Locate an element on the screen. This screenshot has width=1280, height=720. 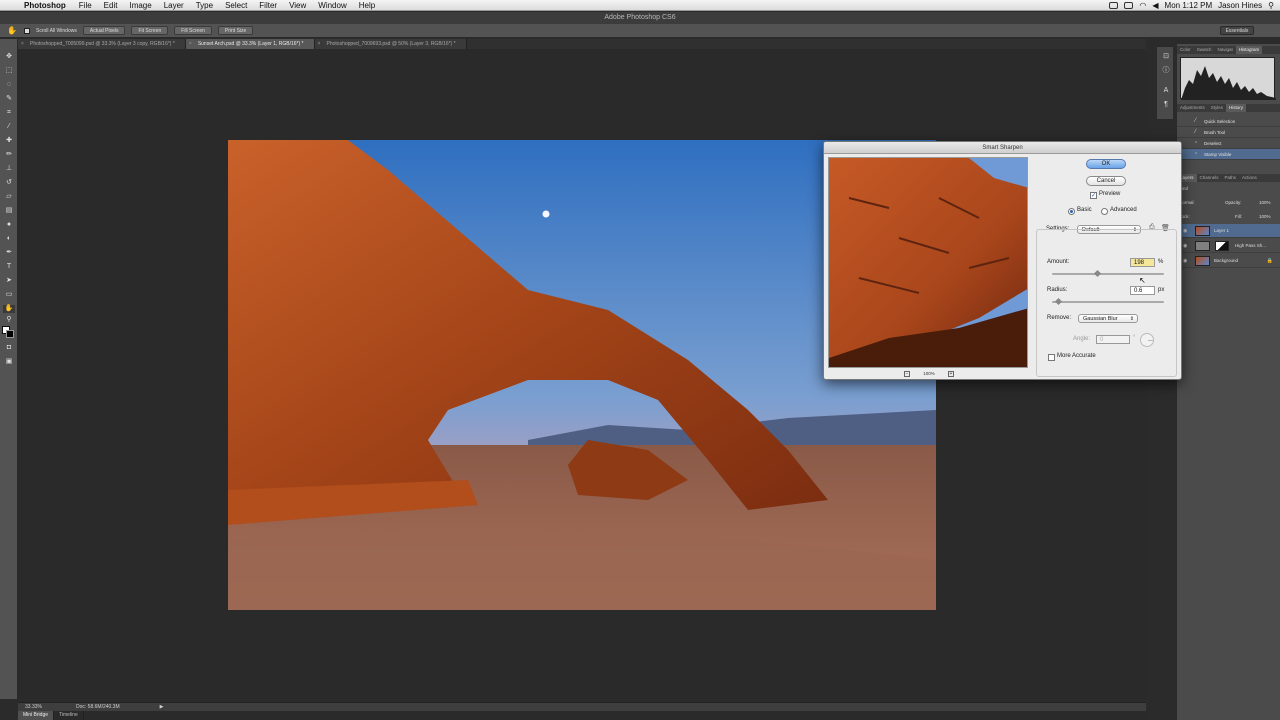
fill-screen-button: Fill Screen is located at coordinates (193, 30).